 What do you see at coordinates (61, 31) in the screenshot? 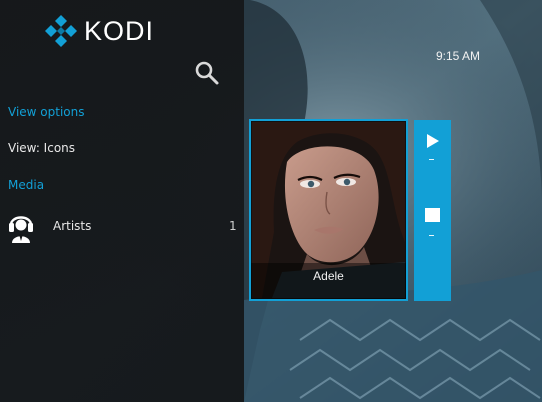
I see `kodi-logo-icon` at bounding box center [61, 31].